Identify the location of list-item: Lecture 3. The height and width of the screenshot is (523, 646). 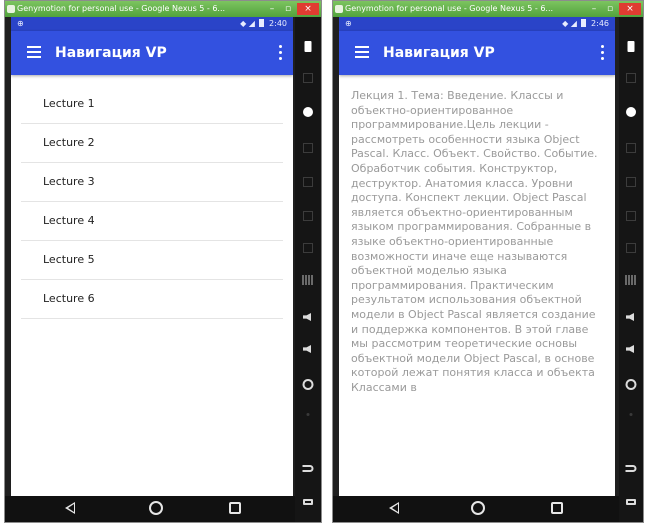
(152, 182).